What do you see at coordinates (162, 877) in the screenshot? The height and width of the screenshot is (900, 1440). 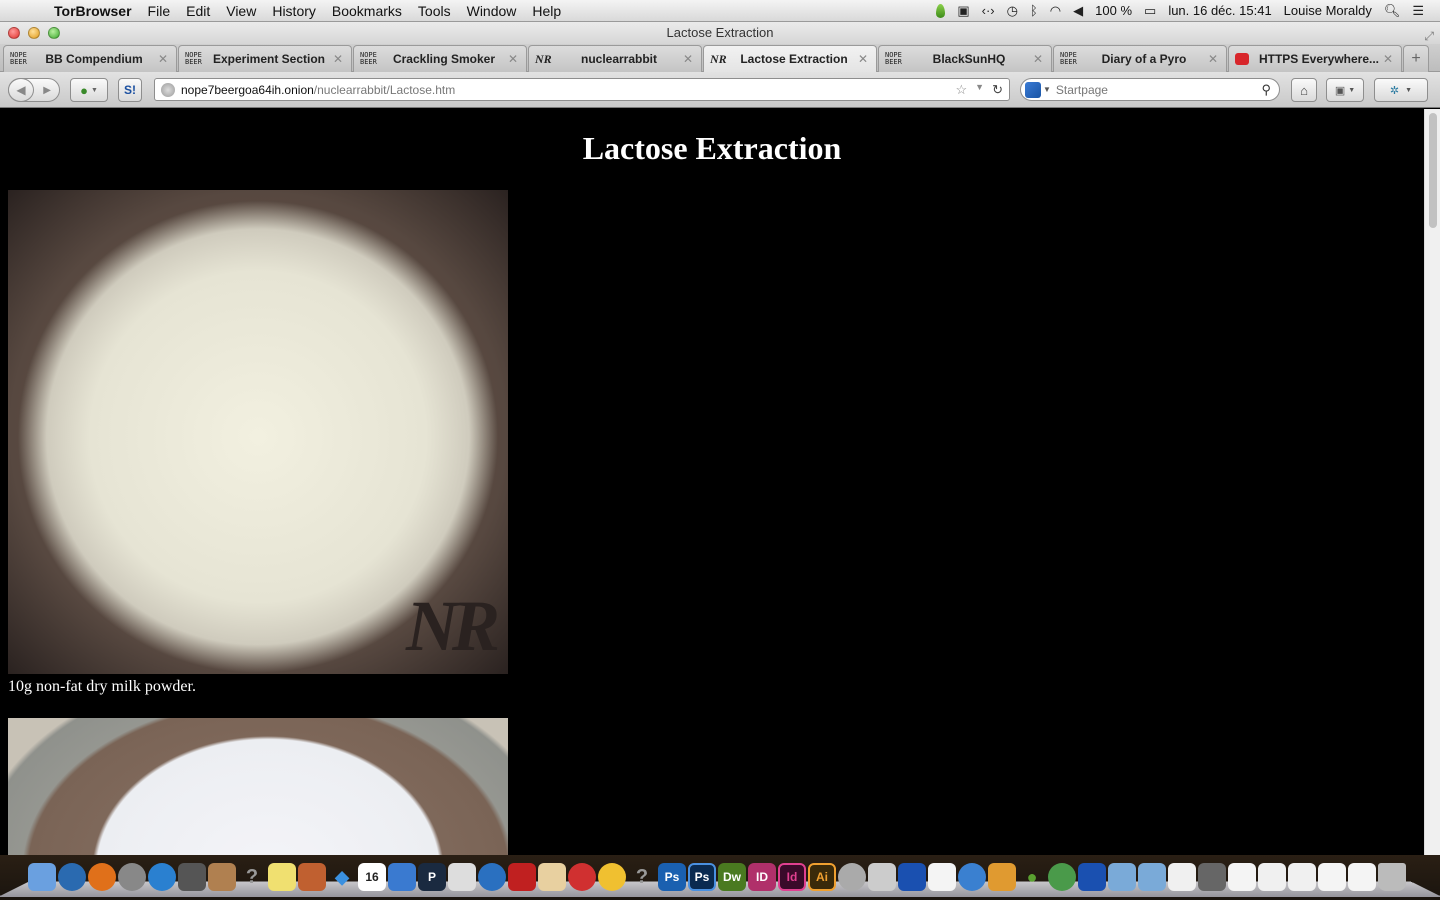 I see `app-store-icon` at bounding box center [162, 877].